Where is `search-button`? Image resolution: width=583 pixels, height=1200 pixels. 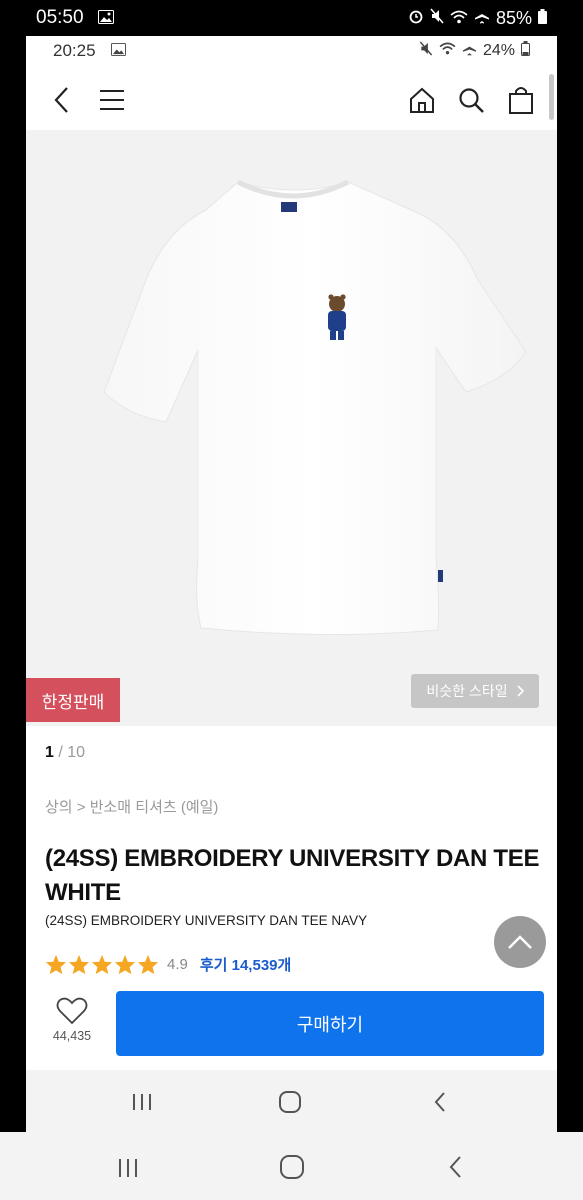
search-button is located at coordinates (471, 100).